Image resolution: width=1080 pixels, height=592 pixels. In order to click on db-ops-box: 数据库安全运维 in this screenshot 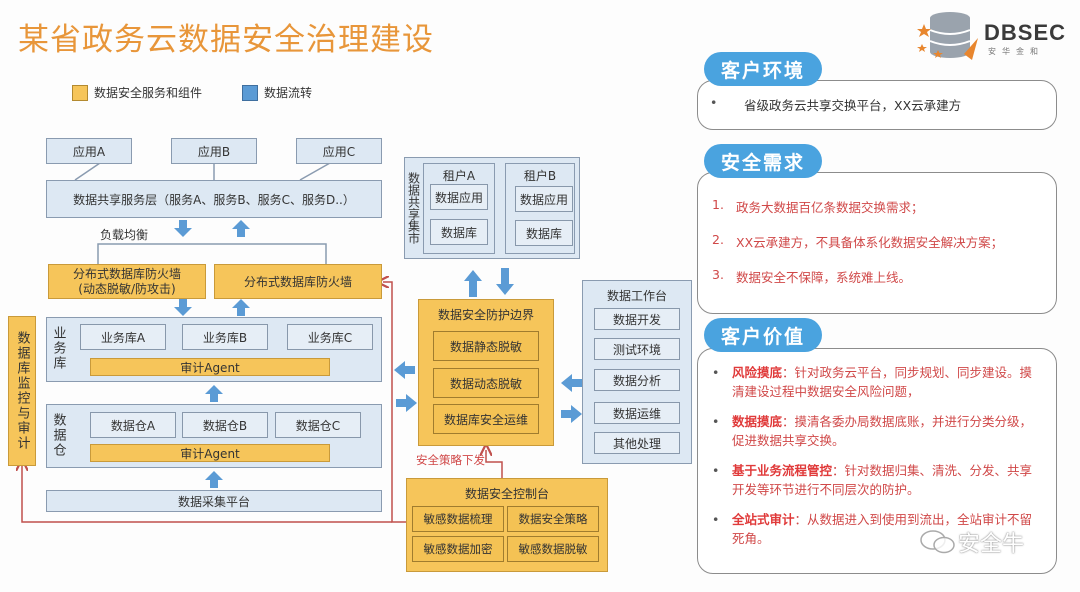, I will do `click(486, 419)`.